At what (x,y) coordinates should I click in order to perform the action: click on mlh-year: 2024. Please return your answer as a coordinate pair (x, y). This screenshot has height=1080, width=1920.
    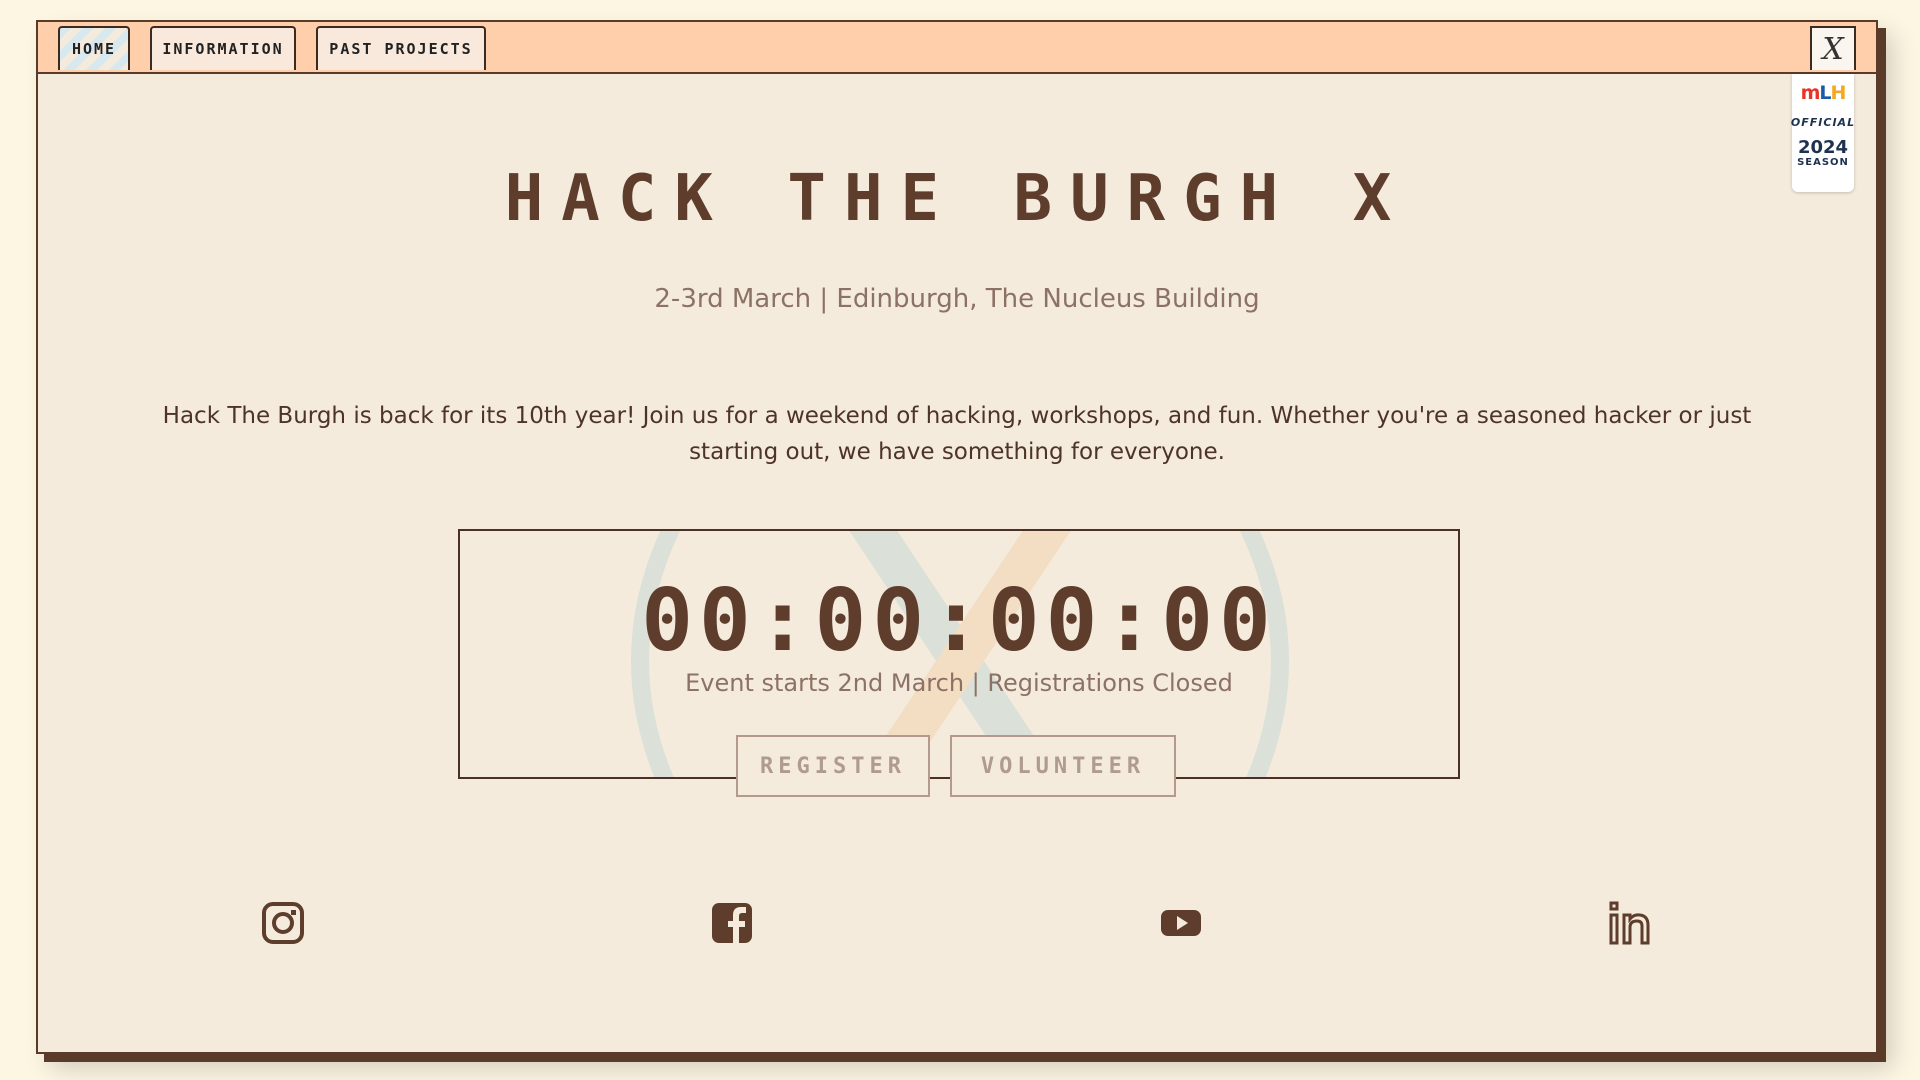
    Looking at the image, I should click on (1823, 147).